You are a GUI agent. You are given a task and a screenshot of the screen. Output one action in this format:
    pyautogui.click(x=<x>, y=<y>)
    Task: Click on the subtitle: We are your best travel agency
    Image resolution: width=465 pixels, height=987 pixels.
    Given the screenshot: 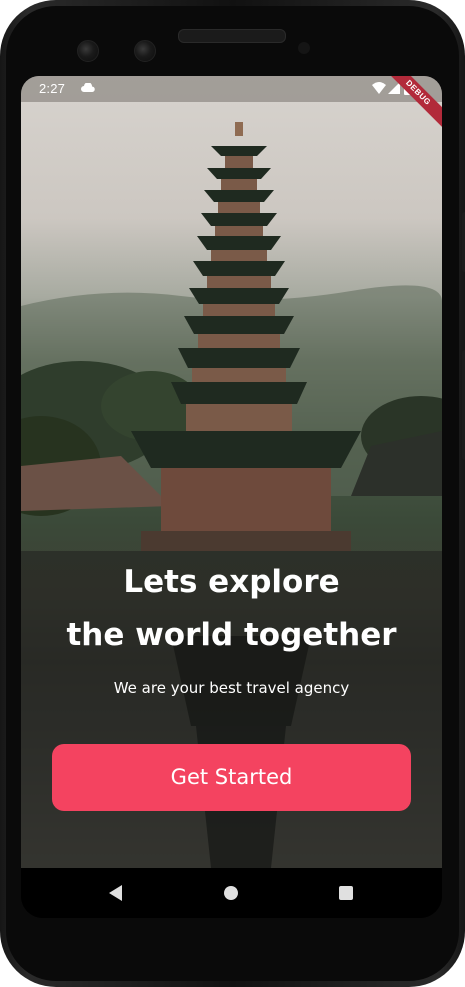 What is the action you would take?
    pyautogui.click(x=231, y=688)
    